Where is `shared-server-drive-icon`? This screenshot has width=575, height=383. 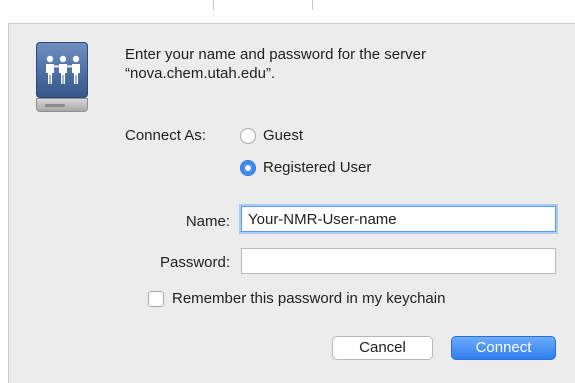 shared-server-drive-icon is located at coordinates (62, 97).